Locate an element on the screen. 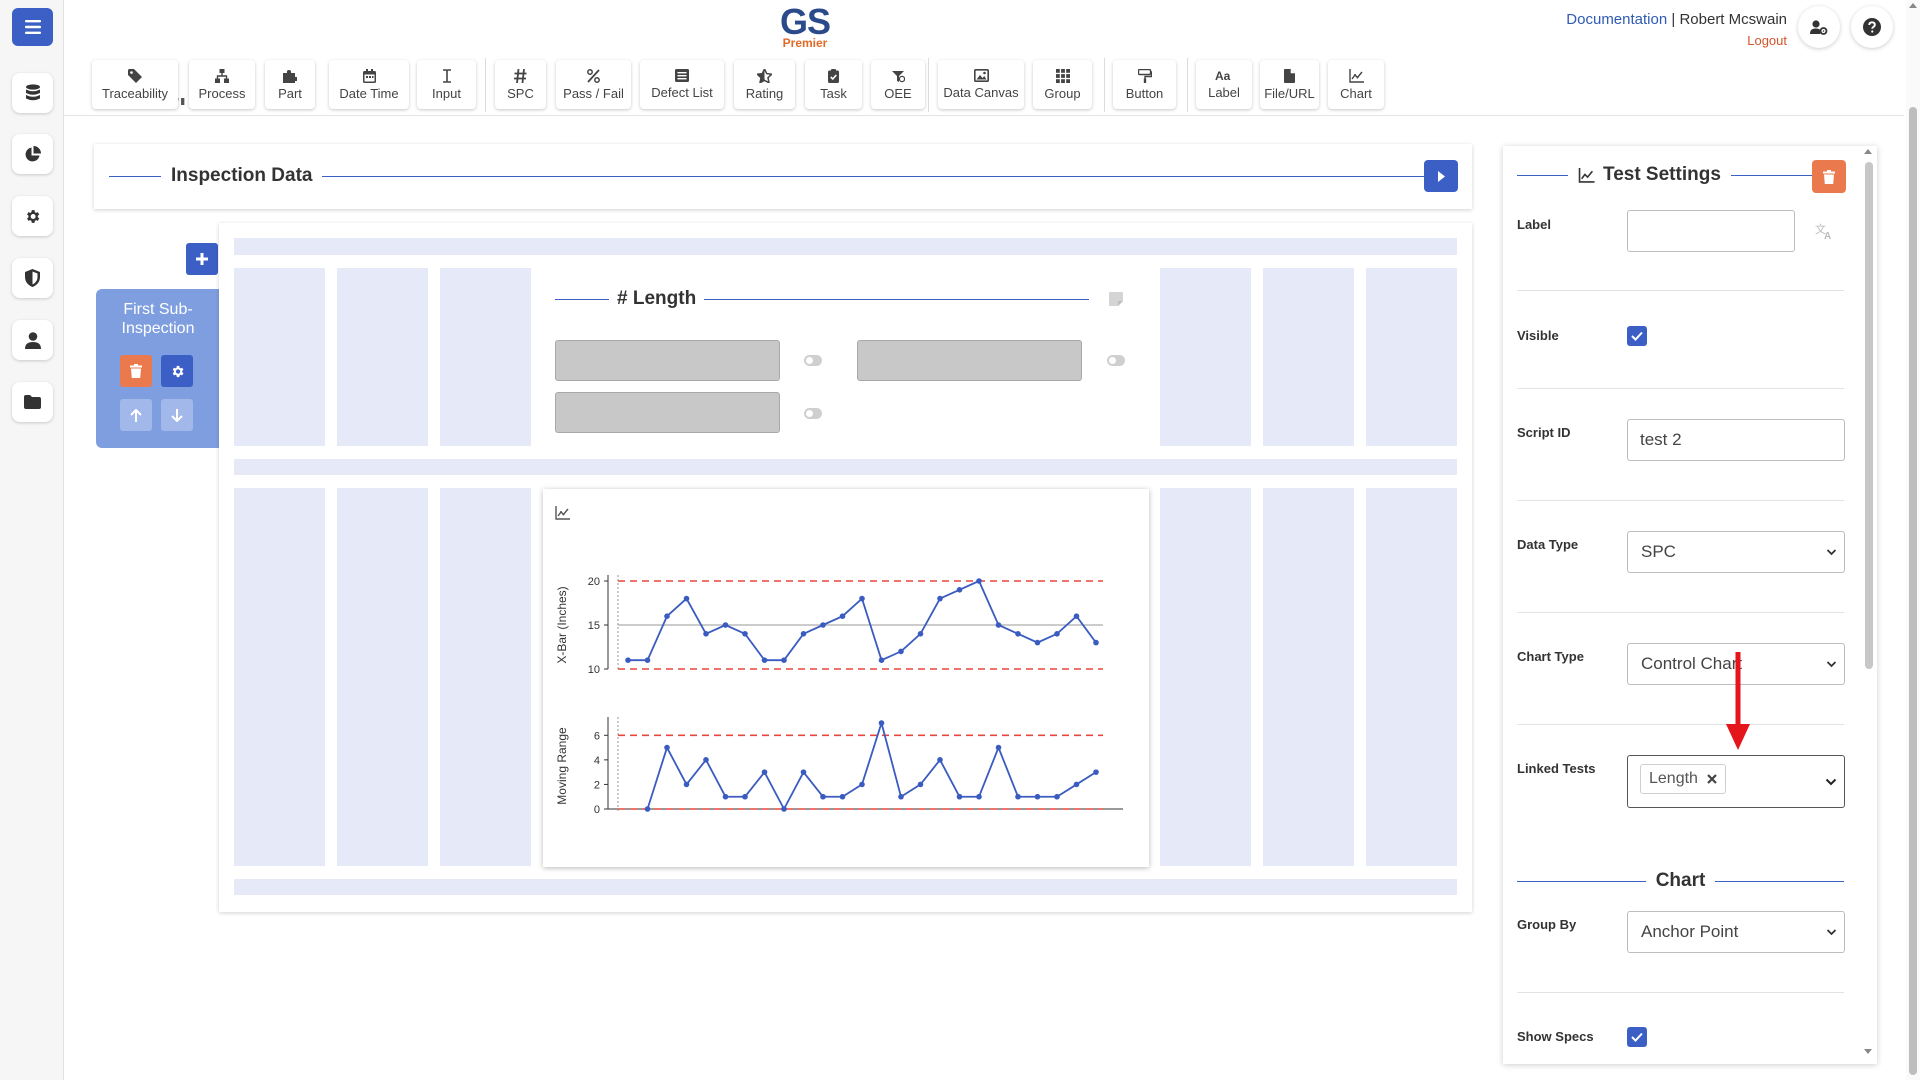  tool-pass-fail: Pass / Fail is located at coordinates (593, 84).